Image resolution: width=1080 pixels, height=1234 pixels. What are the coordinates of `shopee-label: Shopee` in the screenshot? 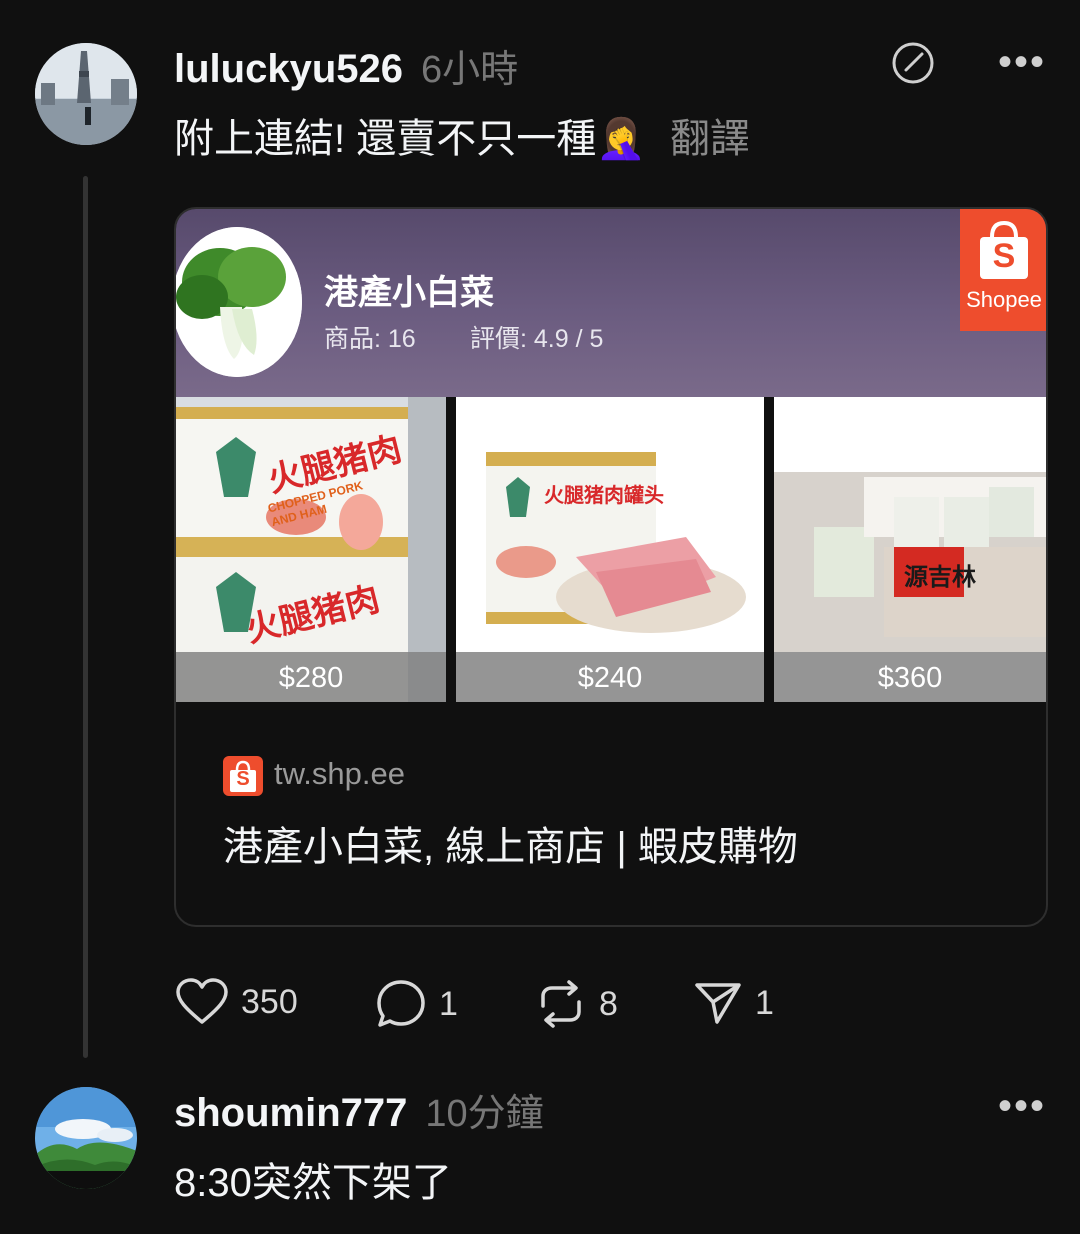 It's located at (1004, 299).